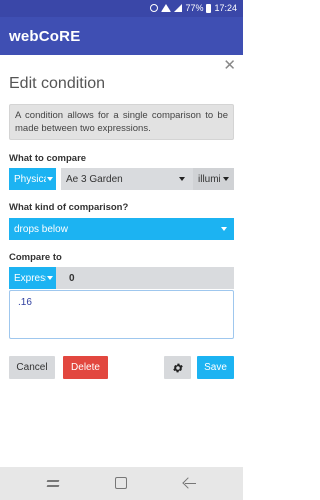 The image size is (320, 500). I want to click on home-icon, so click(121, 483).